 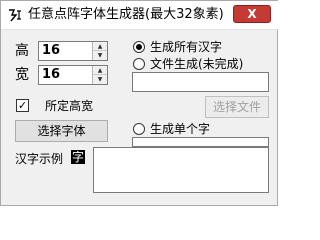 What do you see at coordinates (73, 51) in the screenshot?
I see `height-stepper: 16 ▲ ▼` at bounding box center [73, 51].